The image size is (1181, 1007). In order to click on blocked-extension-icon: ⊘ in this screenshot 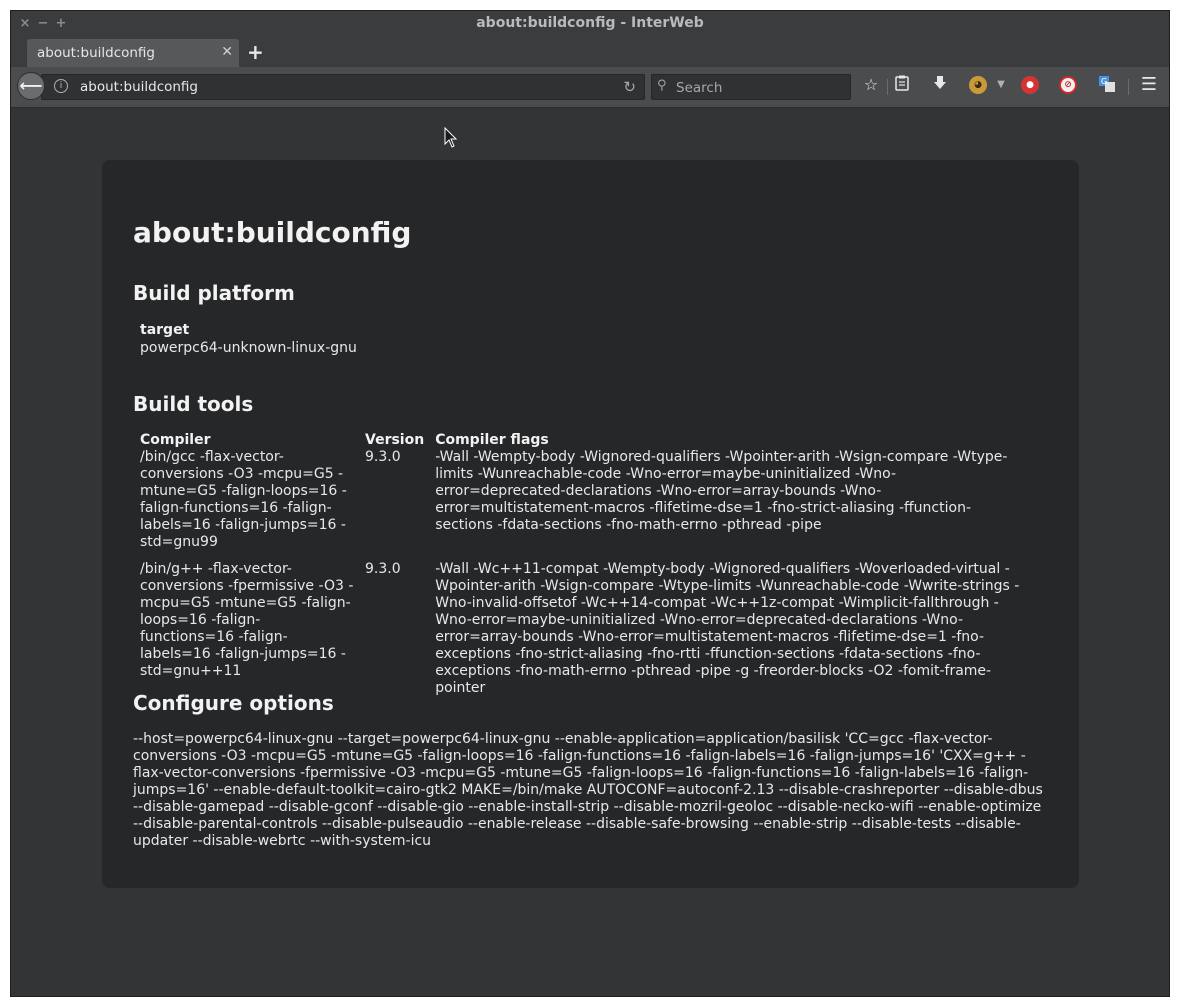, I will do `click(1068, 85)`.